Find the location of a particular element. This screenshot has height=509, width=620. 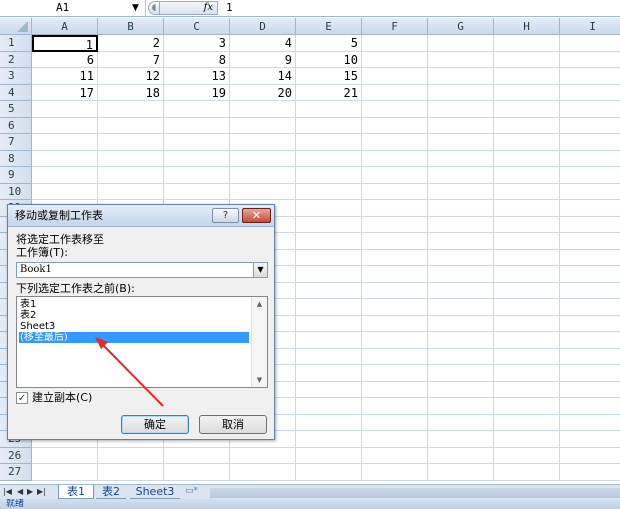

scroll-up-icon: ▲ is located at coordinates (259, 304).